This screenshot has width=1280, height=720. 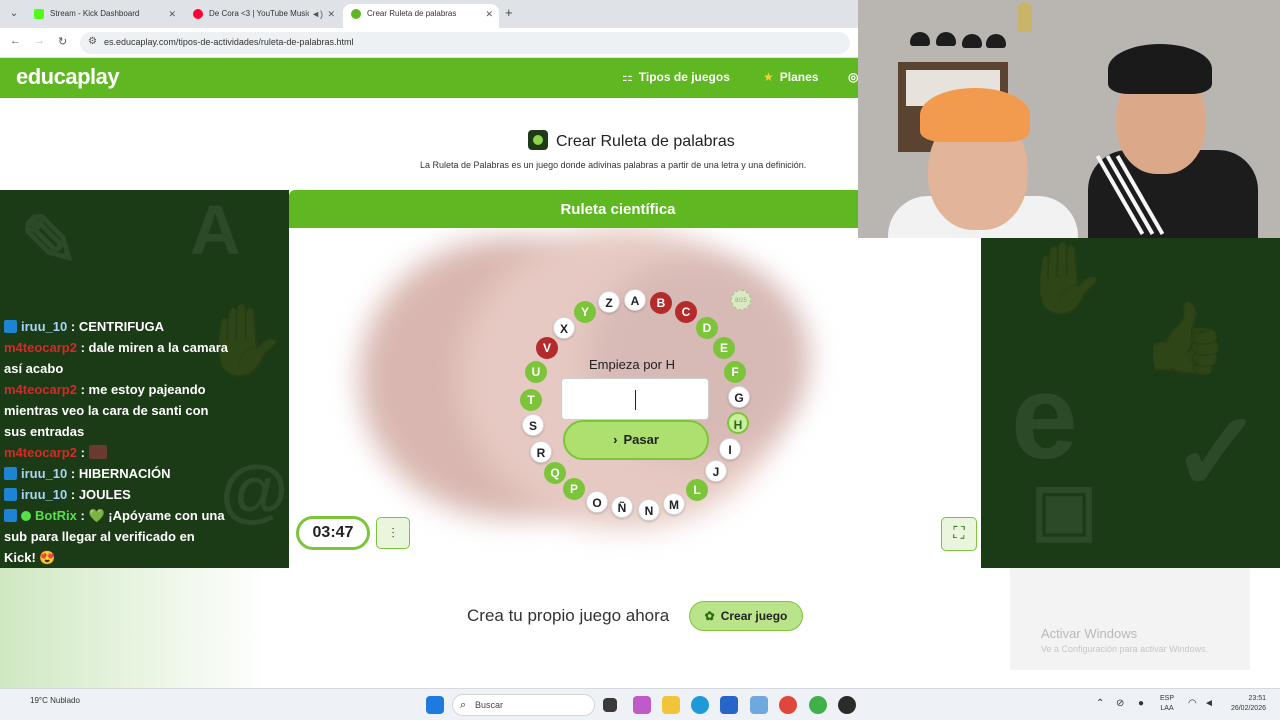 What do you see at coordinates (117, 326) in the screenshot?
I see `chat-message: iruu_10 : CENTRIFUGA` at bounding box center [117, 326].